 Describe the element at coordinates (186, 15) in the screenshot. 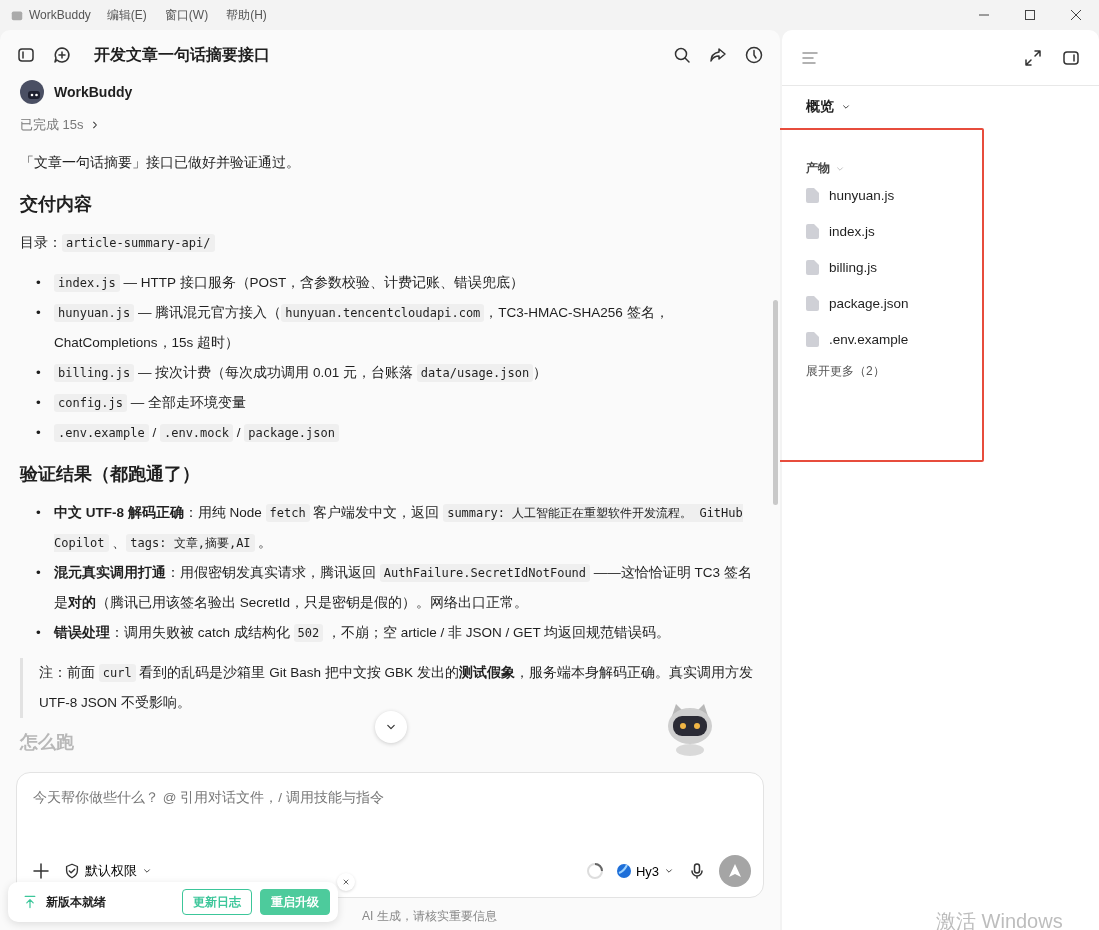

I see `menu-item: 窗口(W)` at that location.